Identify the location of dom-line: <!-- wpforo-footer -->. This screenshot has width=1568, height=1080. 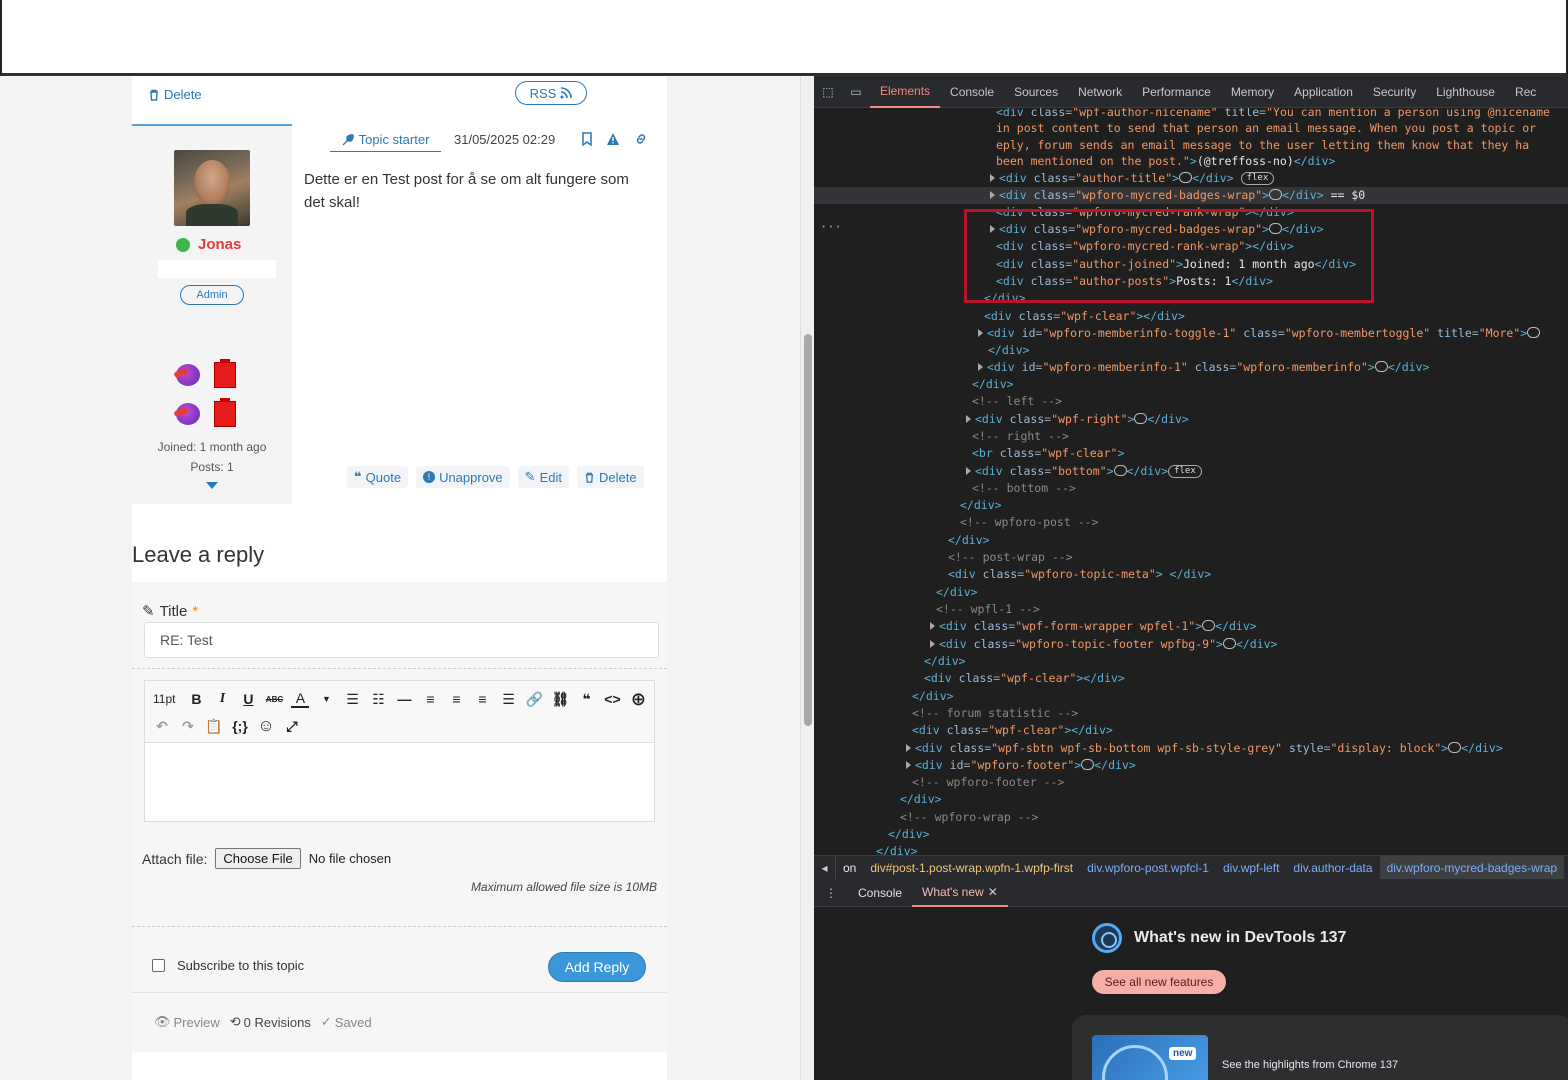
(1191, 782).